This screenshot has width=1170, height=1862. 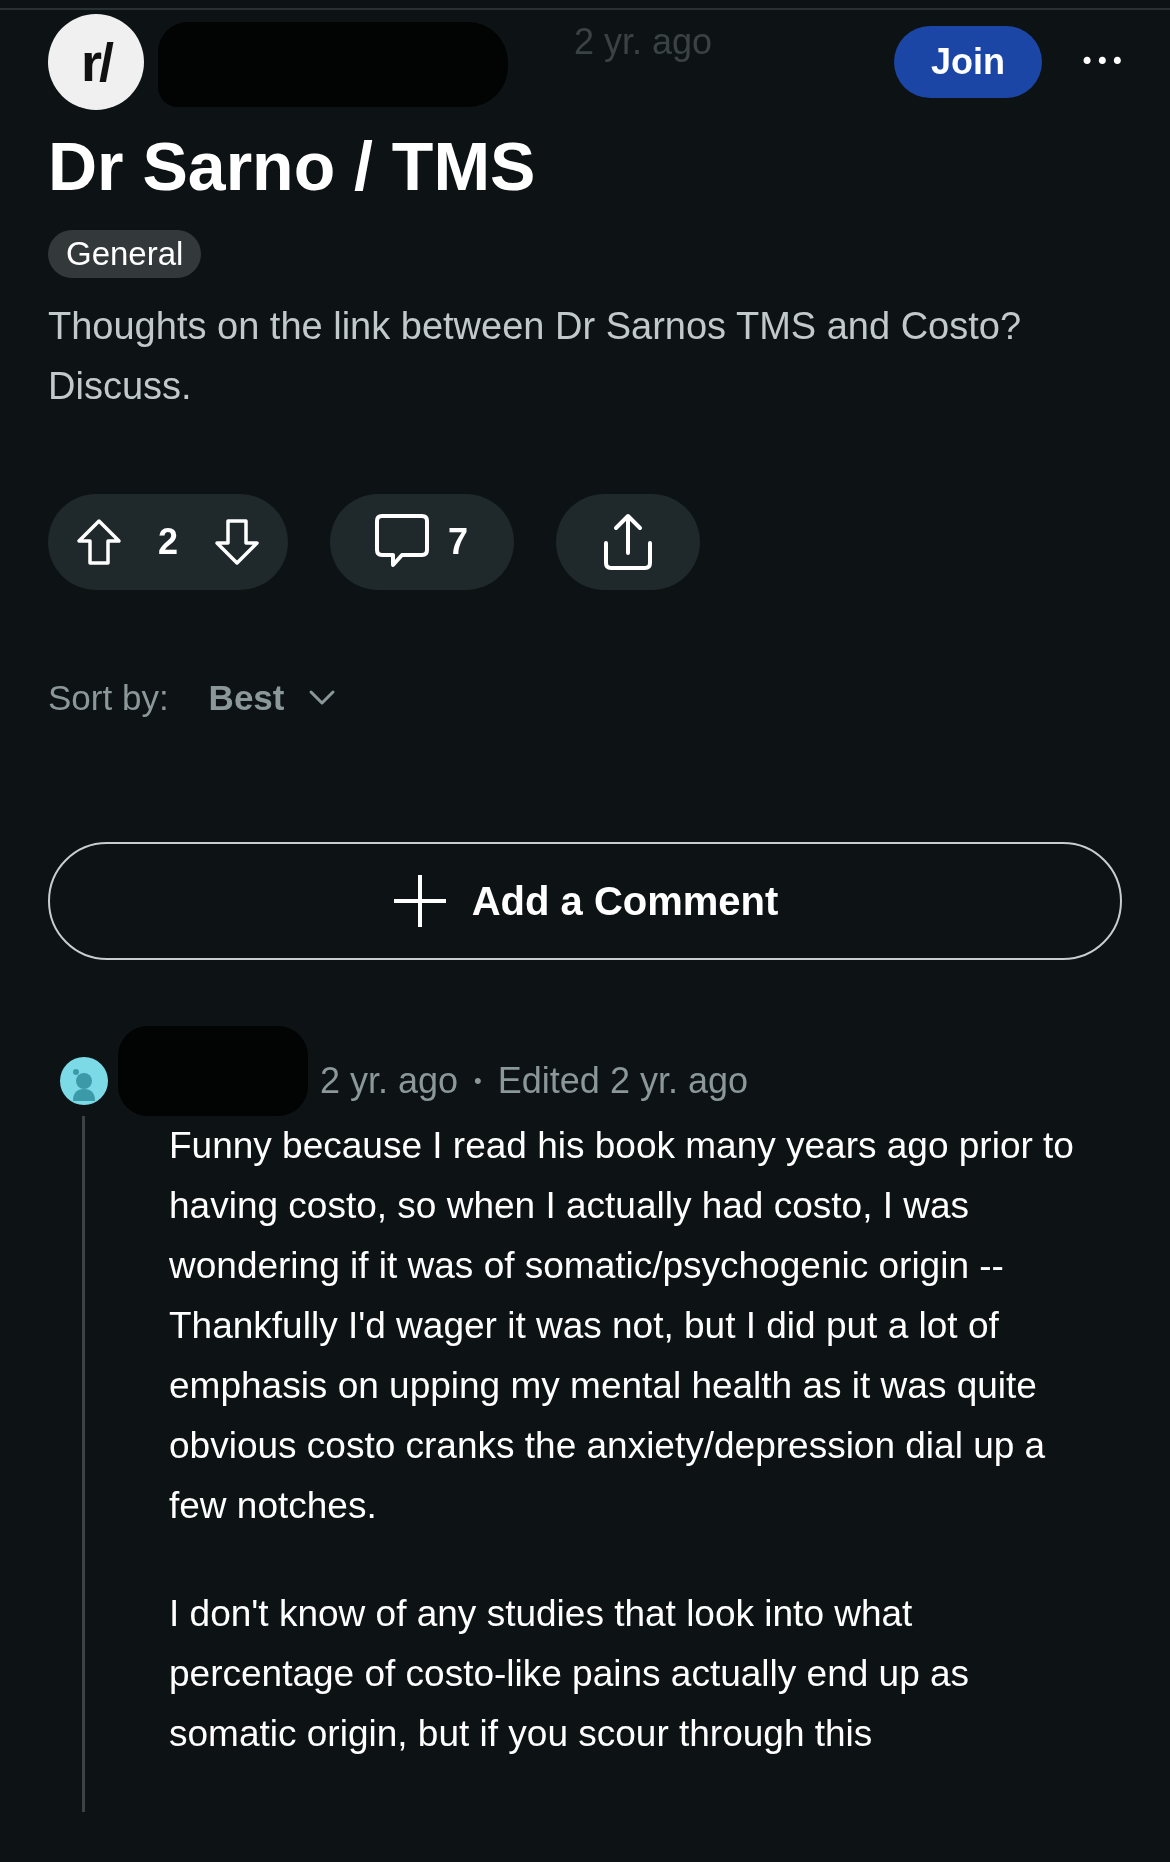 I want to click on avatar-icon, so click(x=84, y=1081).